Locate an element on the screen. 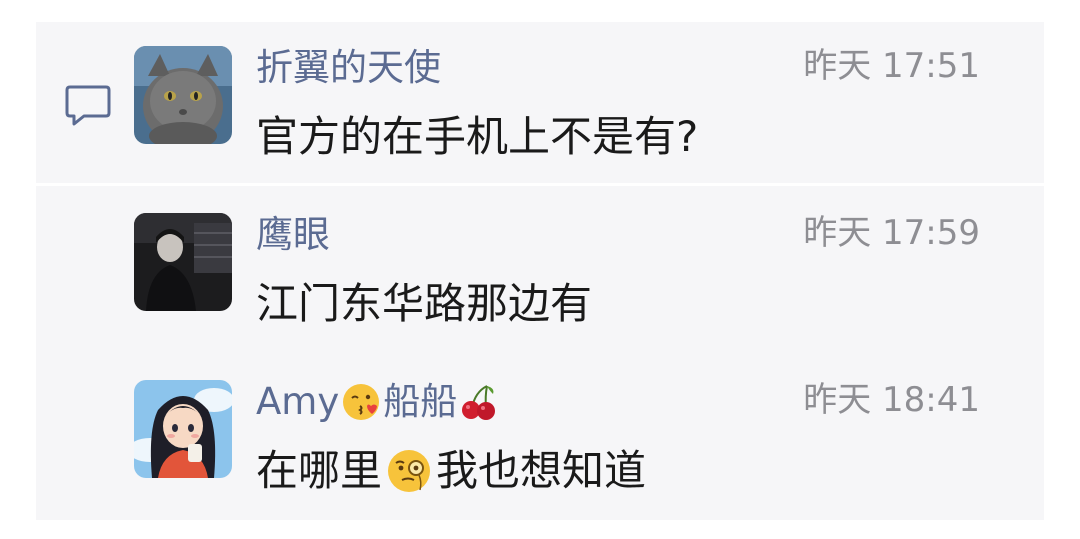 This screenshot has height=539, width=1080. comment-text-part: 我也想知道 is located at coordinates (541, 470).